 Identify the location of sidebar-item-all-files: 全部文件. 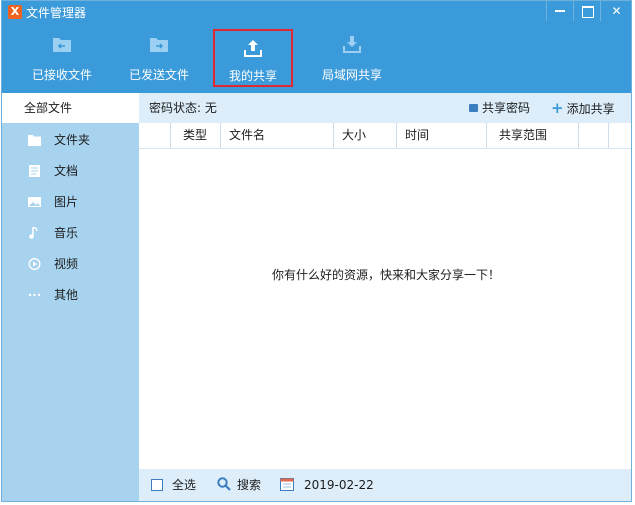
(70, 108).